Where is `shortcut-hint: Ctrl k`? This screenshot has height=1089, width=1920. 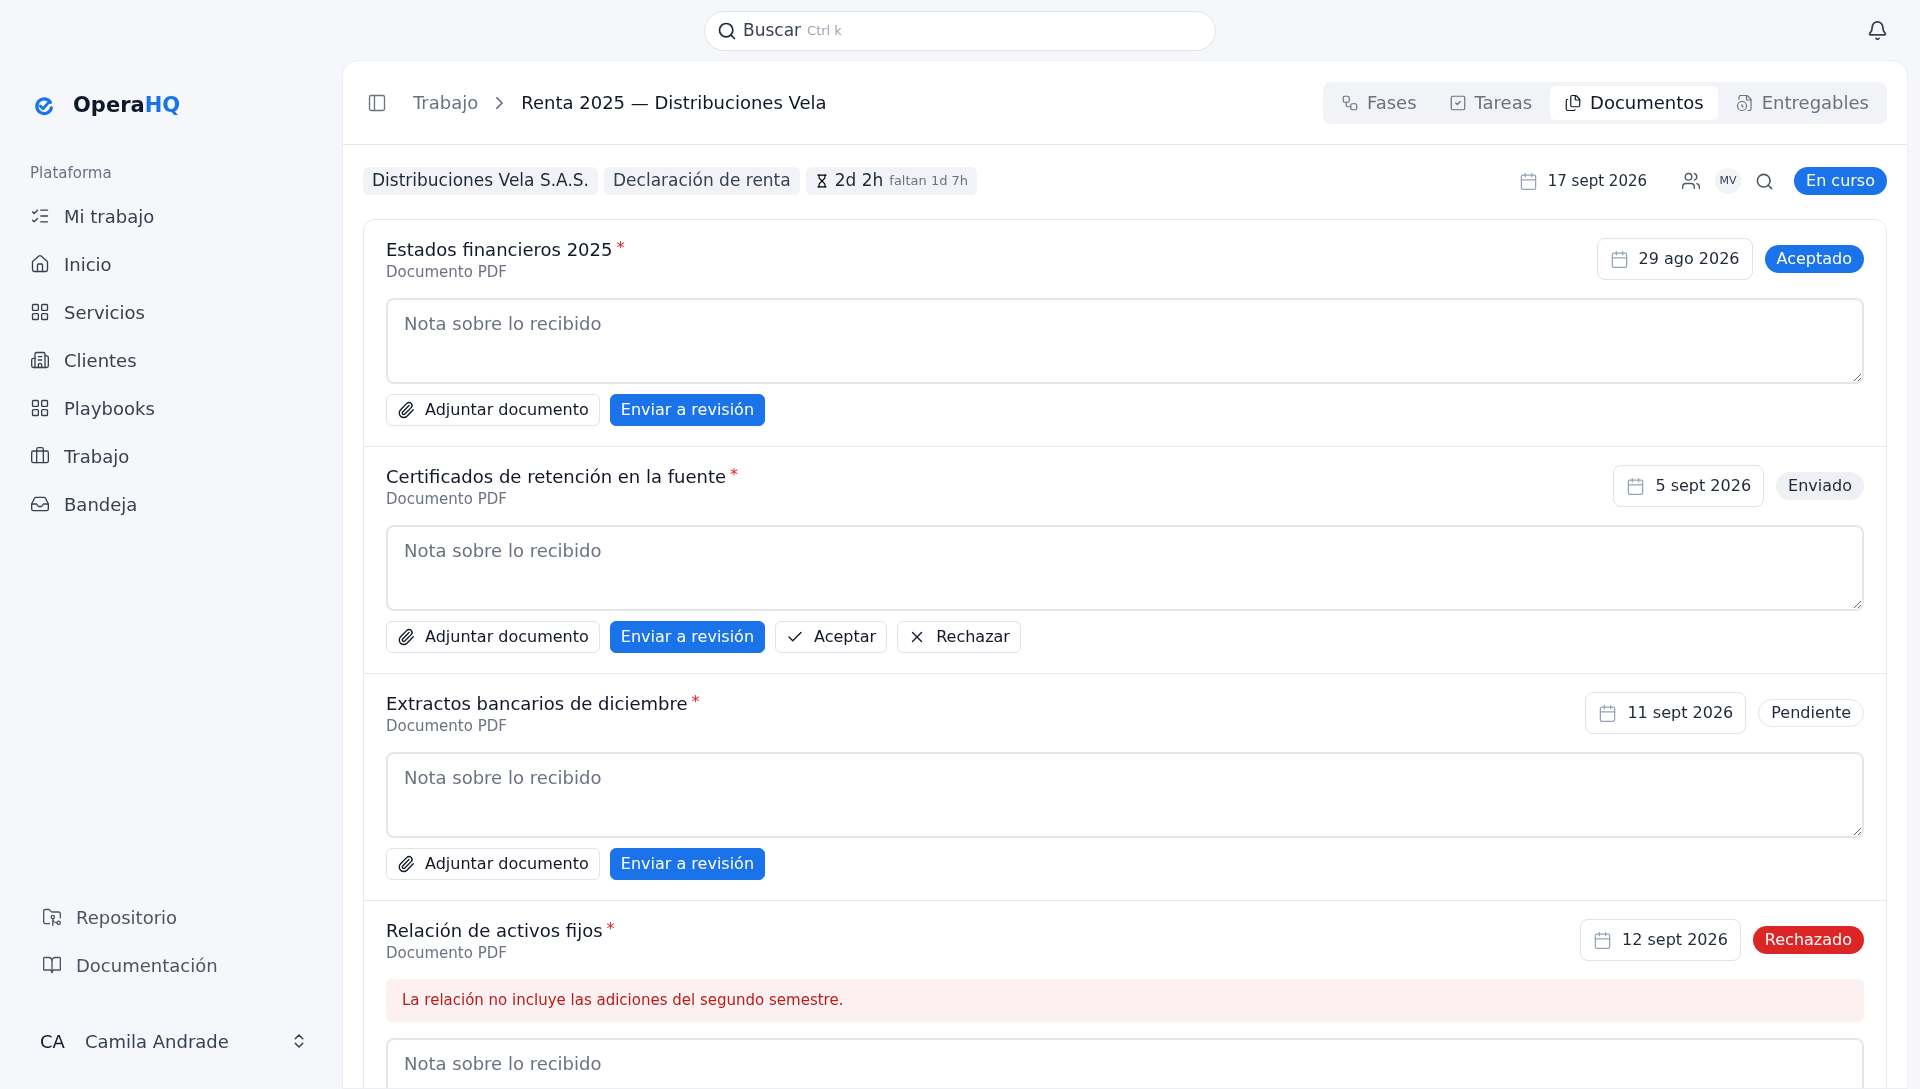
shortcut-hint: Ctrl k is located at coordinates (824, 31).